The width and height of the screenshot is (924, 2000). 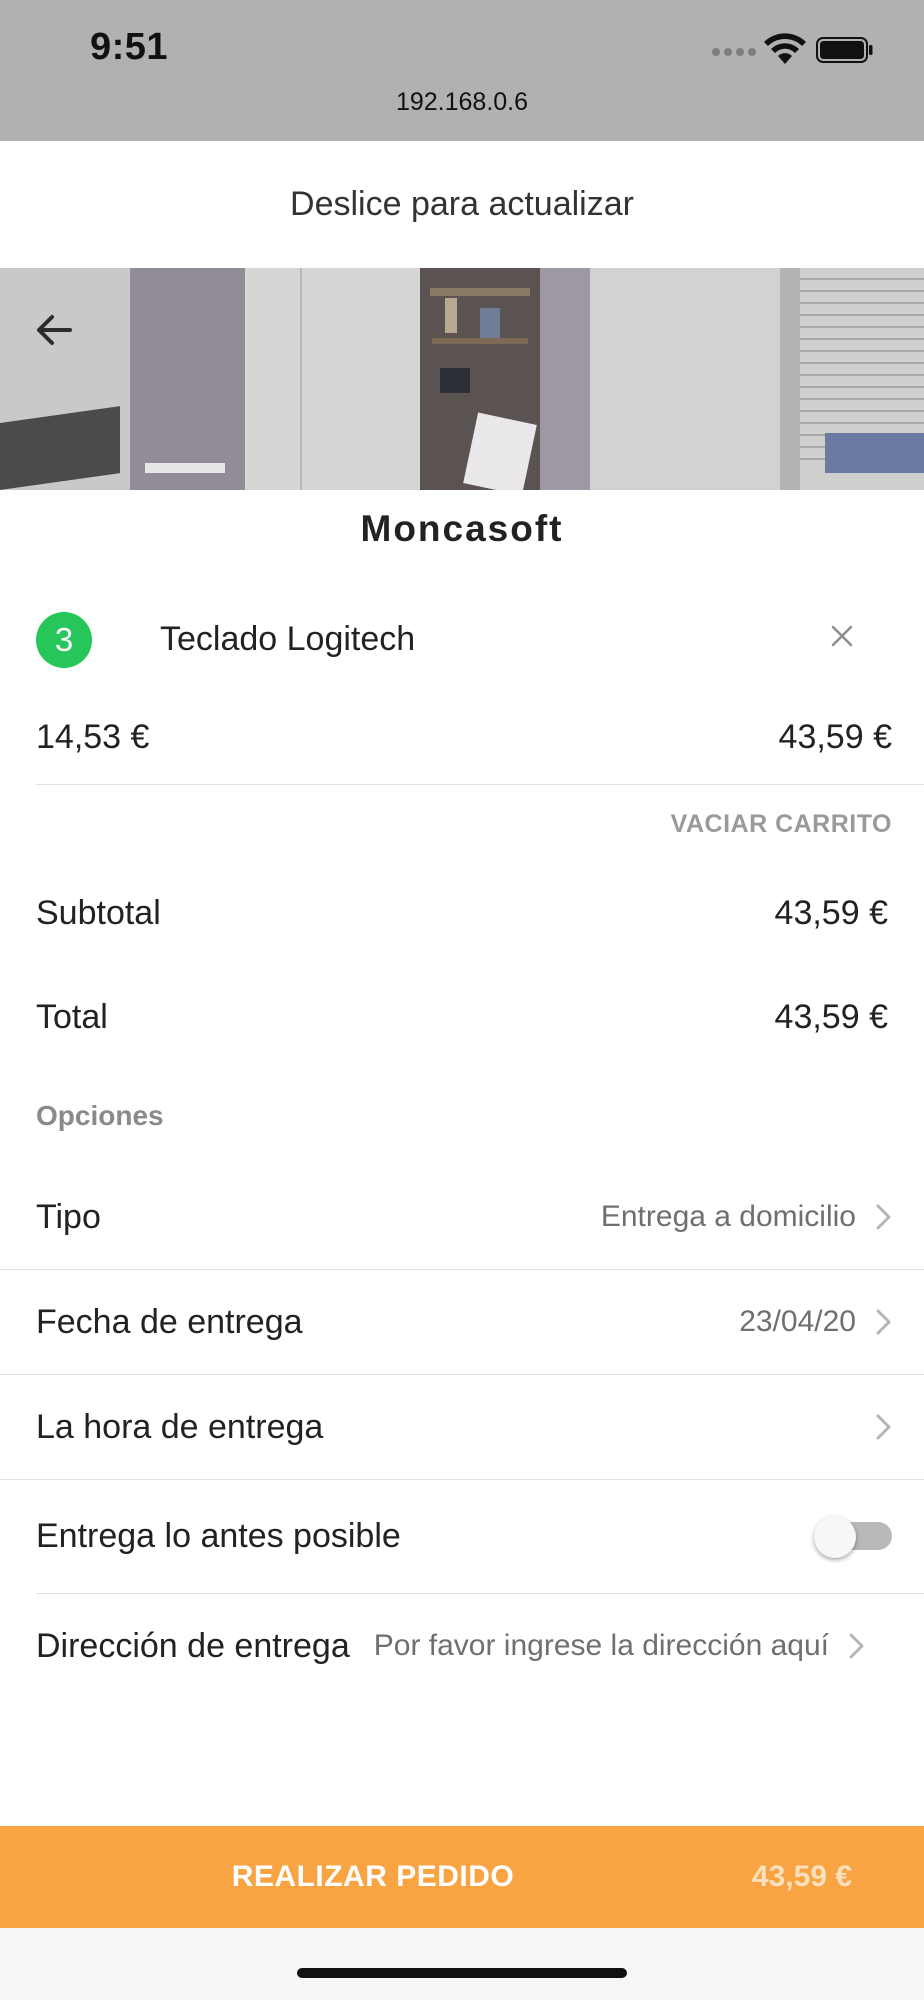 I want to click on delivery-type-row: Tipo Entrega a domicilio, so click(x=462, y=1217).